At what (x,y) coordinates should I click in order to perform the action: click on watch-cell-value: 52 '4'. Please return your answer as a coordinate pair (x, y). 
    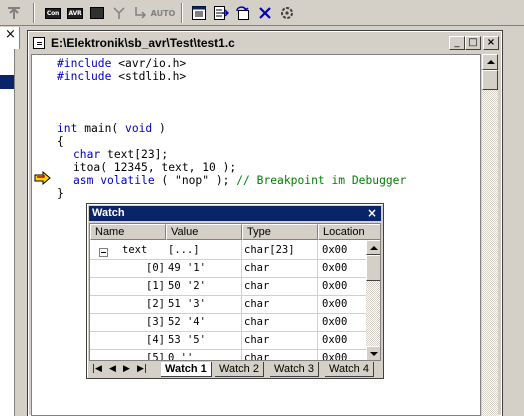
    Looking at the image, I should click on (204, 322).